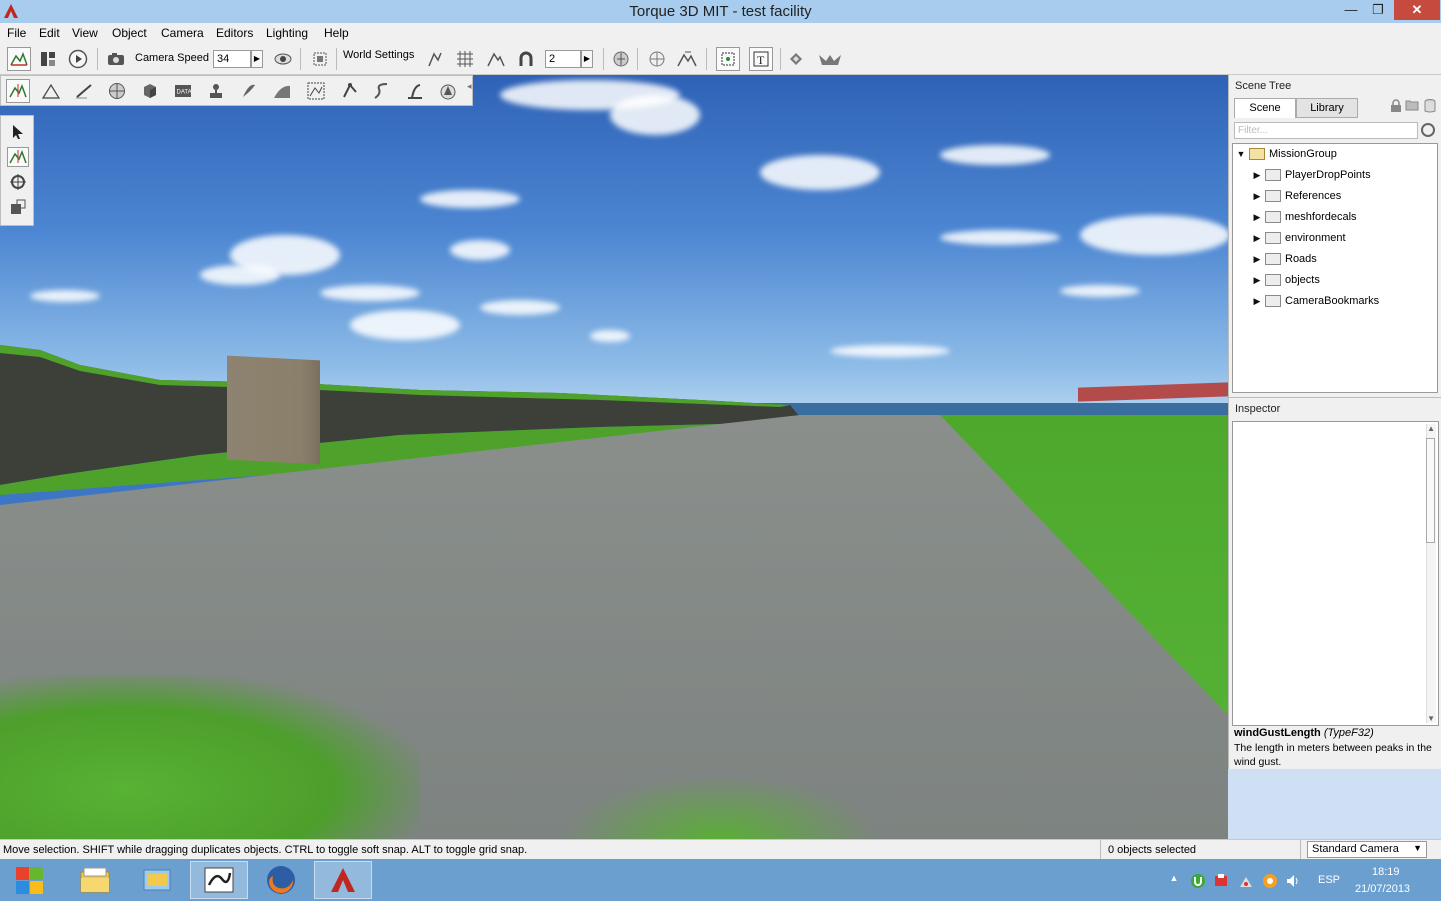 The width and height of the screenshot is (1441, 901). Describe the element at coordinates (157, 880) in the screenshot. I see `file-manager-icon` at that location.